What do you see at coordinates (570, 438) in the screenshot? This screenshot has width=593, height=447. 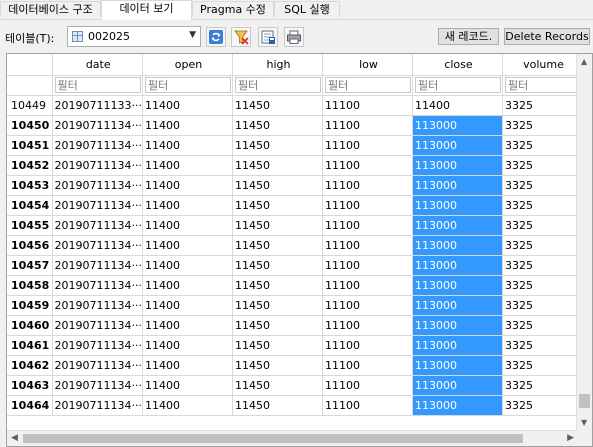 I see `scroll-right-icon: ▶` at bounding box center [570, 438].